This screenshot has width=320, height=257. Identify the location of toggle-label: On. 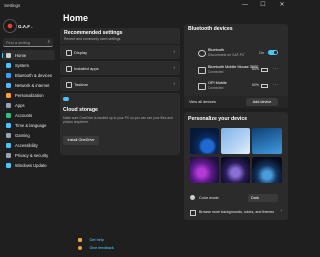
(261, 52).